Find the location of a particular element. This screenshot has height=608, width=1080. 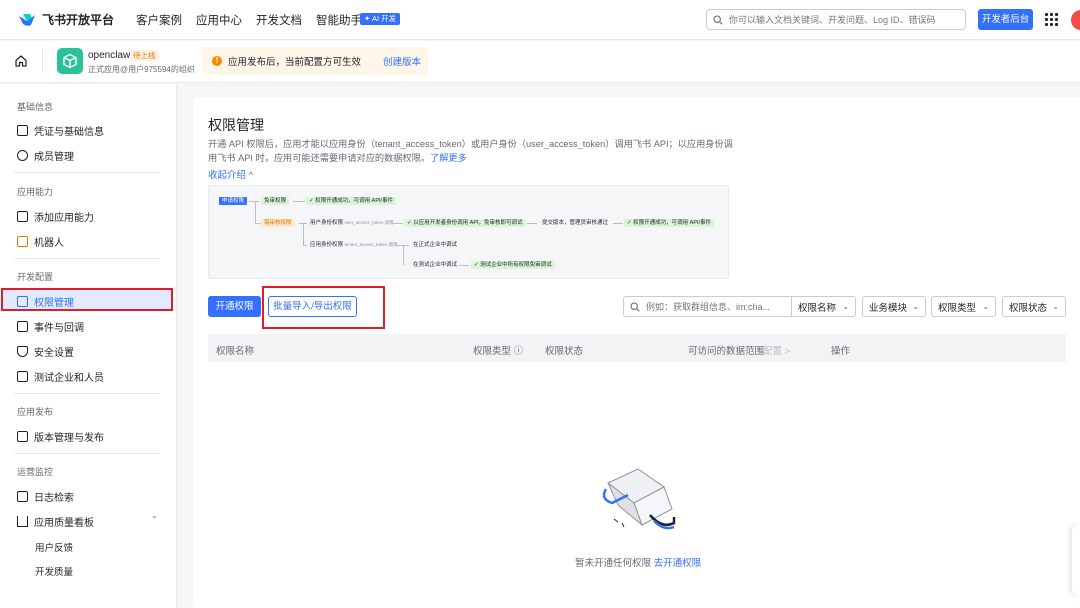

cube-icon is located at coordinates (70, 61).